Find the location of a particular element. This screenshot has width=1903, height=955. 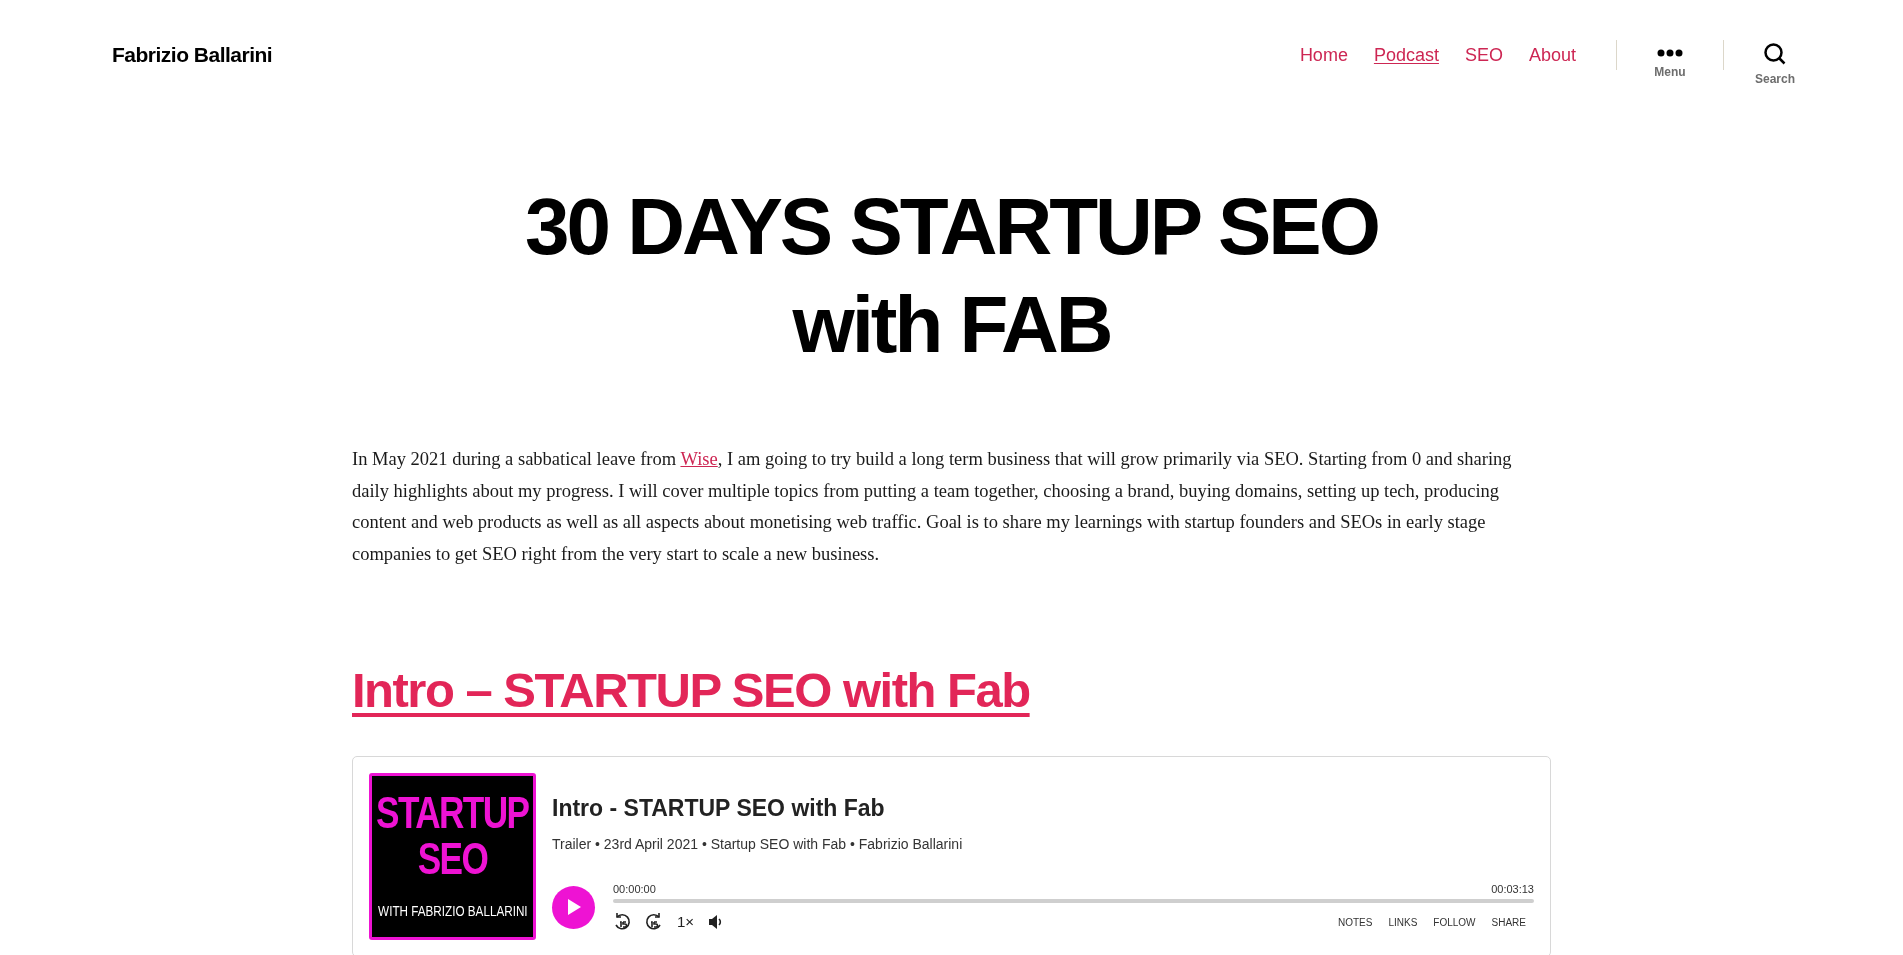

more-icon is located at coordinates (1670, 53).